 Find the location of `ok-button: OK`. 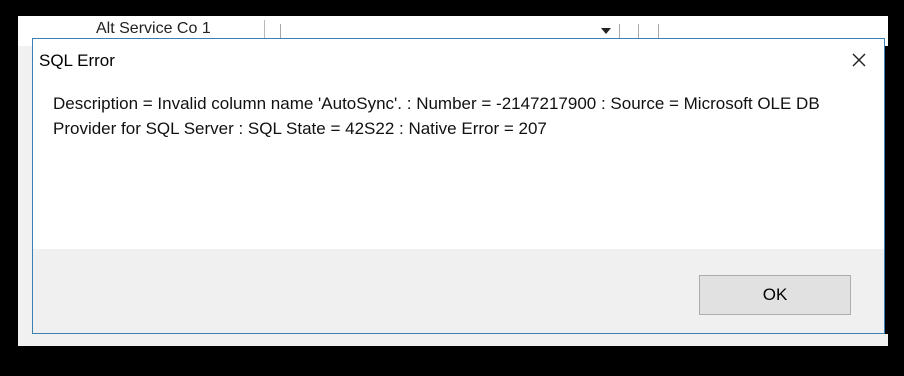

ok-button: OK is located at coordinates (775, 295).